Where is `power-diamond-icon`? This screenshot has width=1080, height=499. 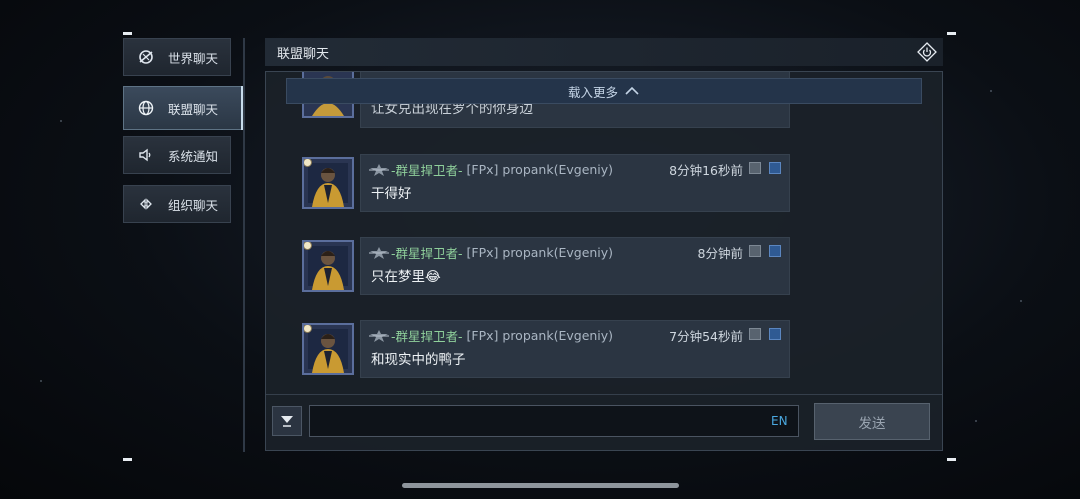 power-diamond-icon is located at coordinates (927, 52).